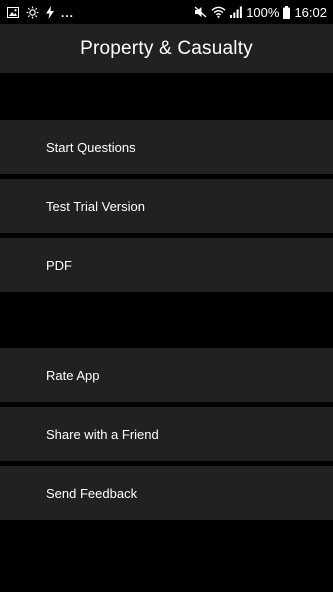 This screenshot has width=333, height=592. What do you see at coordinates (166, 206) in the screenshot?
I see `test-trial-version-button: Test Trial Version` at bounding box center [166, 206].